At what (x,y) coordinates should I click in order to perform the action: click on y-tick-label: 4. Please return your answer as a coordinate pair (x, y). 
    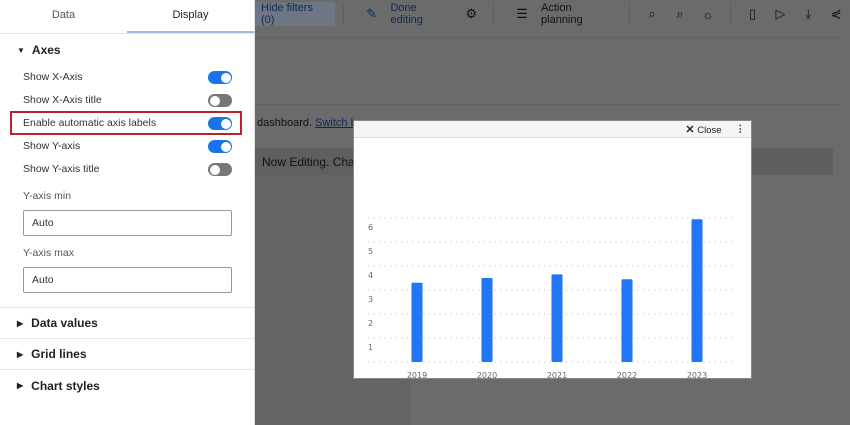
    Looking at the image, I should click on (370, 275).